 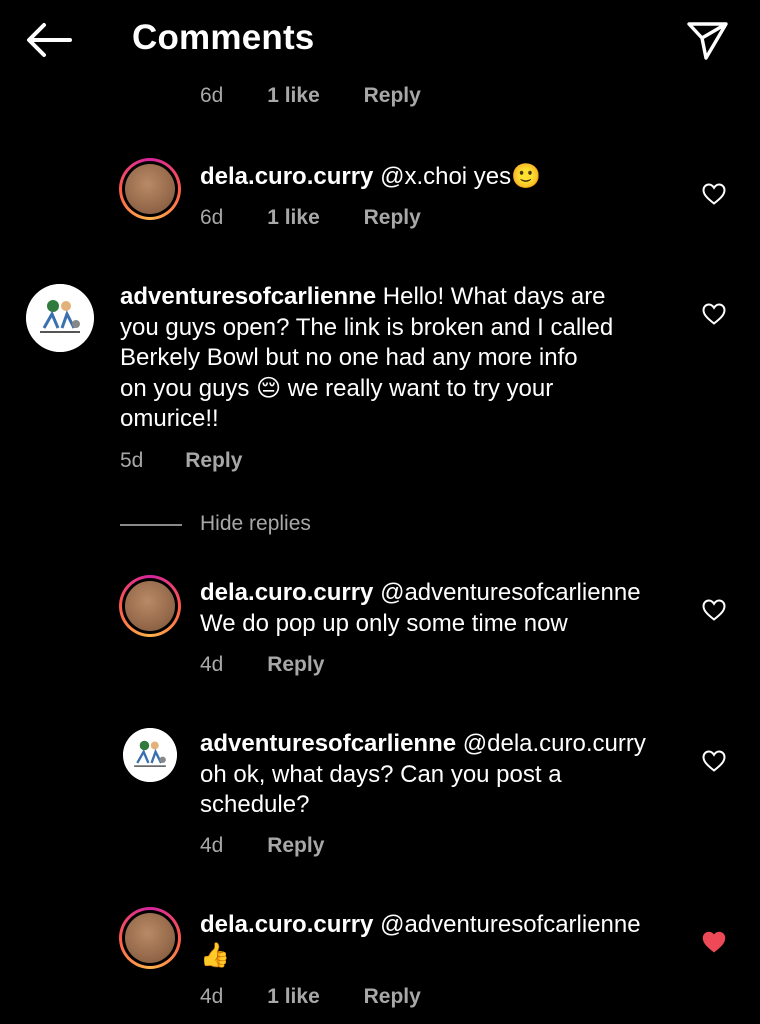 What do you see at coordinates (494, 296) in the screenshot?
I see `comment-text-line: Hello! What days are` at bounding box center [494, 296].